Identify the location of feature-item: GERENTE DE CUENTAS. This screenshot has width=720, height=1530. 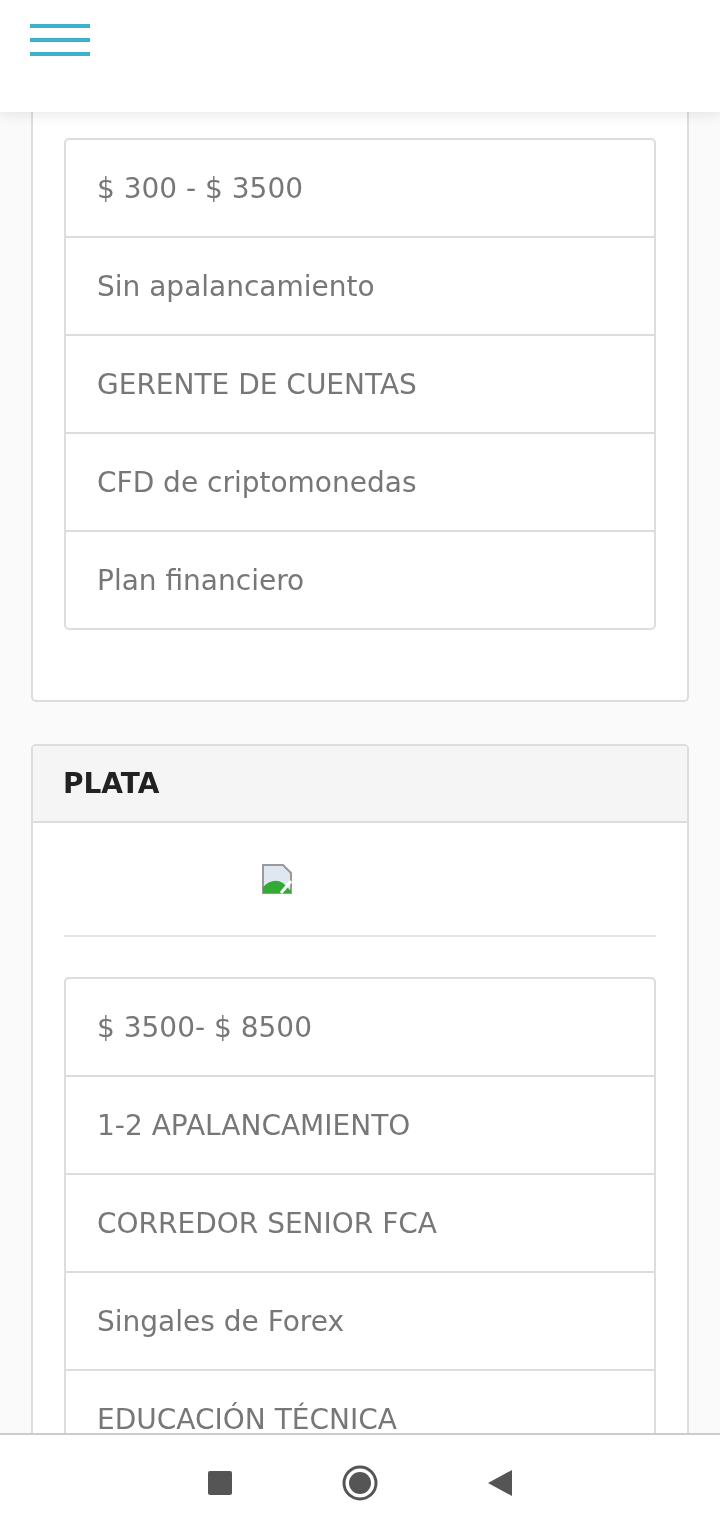
(360, 383).